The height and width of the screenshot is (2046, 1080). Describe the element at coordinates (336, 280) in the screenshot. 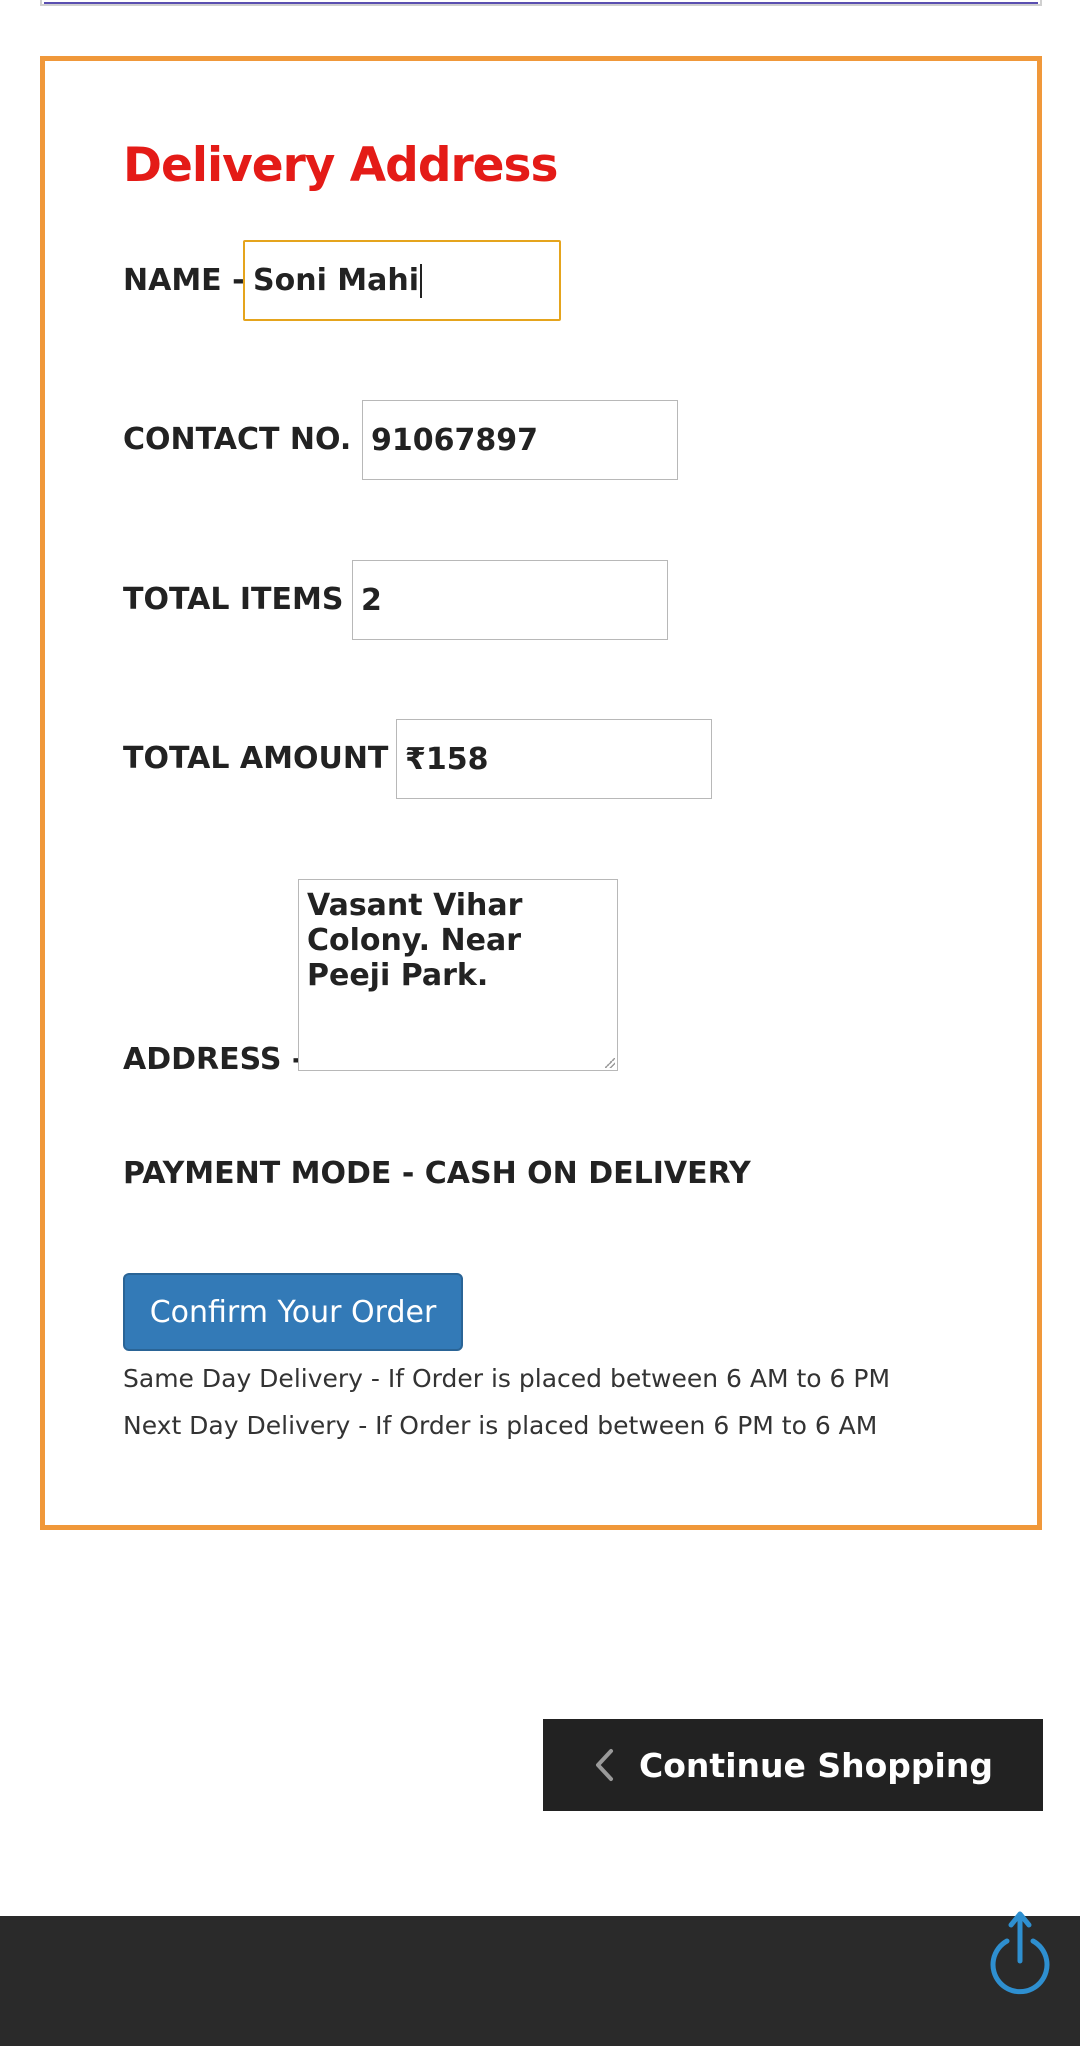

I see `name-field-value: Soni Mahi` at that location.